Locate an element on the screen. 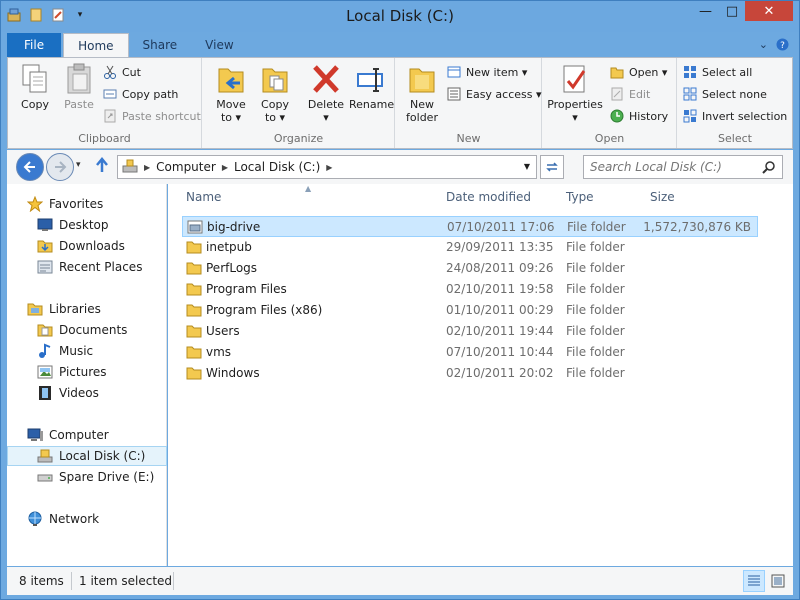 The height and width of the screenshot is (600, 800). address-dropdown-icon: ▼ is located at coordinates (527, 166).